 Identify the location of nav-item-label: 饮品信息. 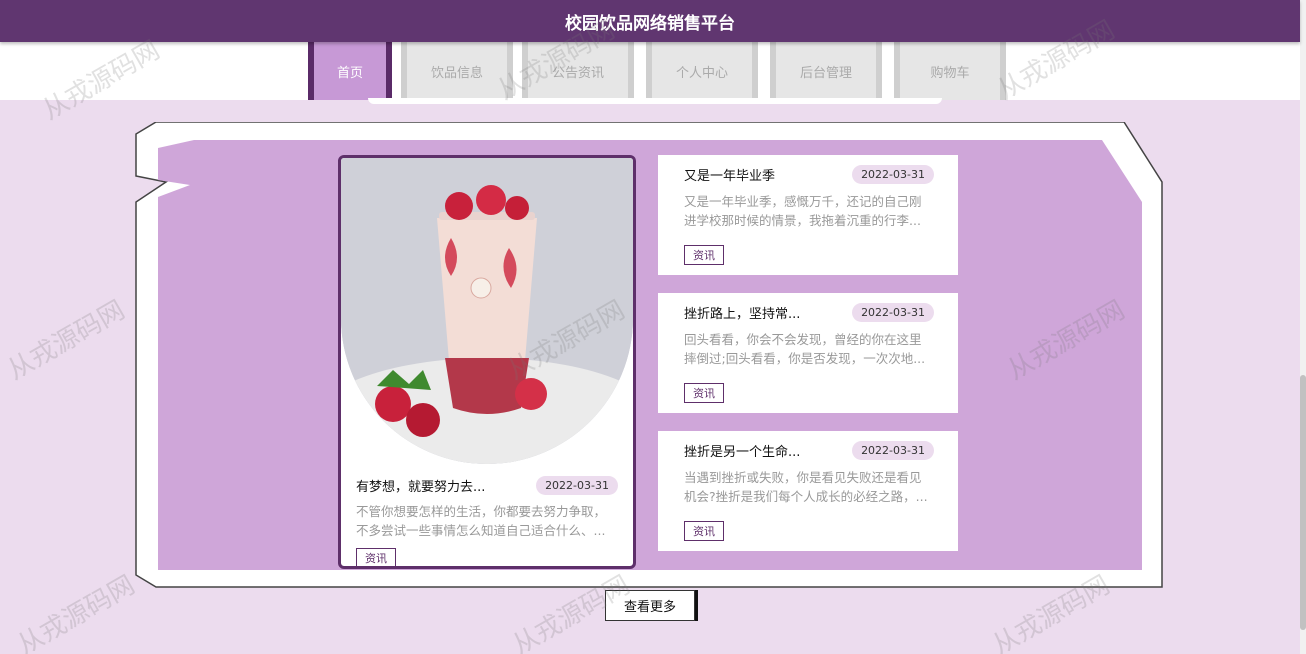
(456, 73).